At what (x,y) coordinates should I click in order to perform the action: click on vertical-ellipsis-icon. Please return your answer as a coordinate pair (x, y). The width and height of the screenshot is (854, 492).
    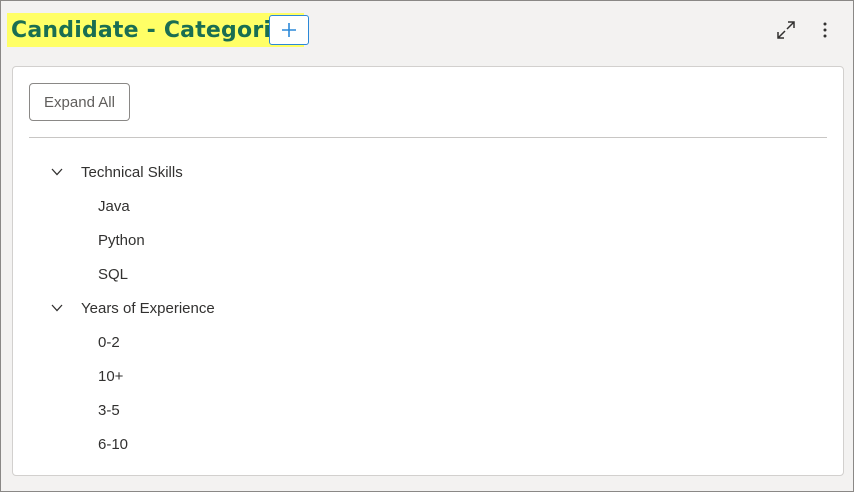
    Looking at the image, I should click on (825, 30).